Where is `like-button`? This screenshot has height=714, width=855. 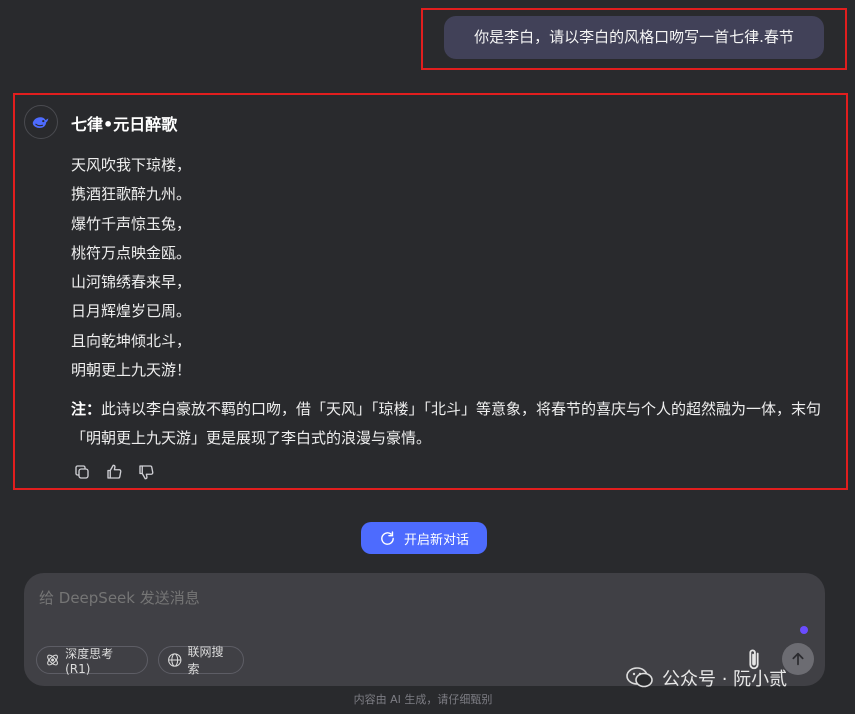
like-button is located at coordinates (114, 472).